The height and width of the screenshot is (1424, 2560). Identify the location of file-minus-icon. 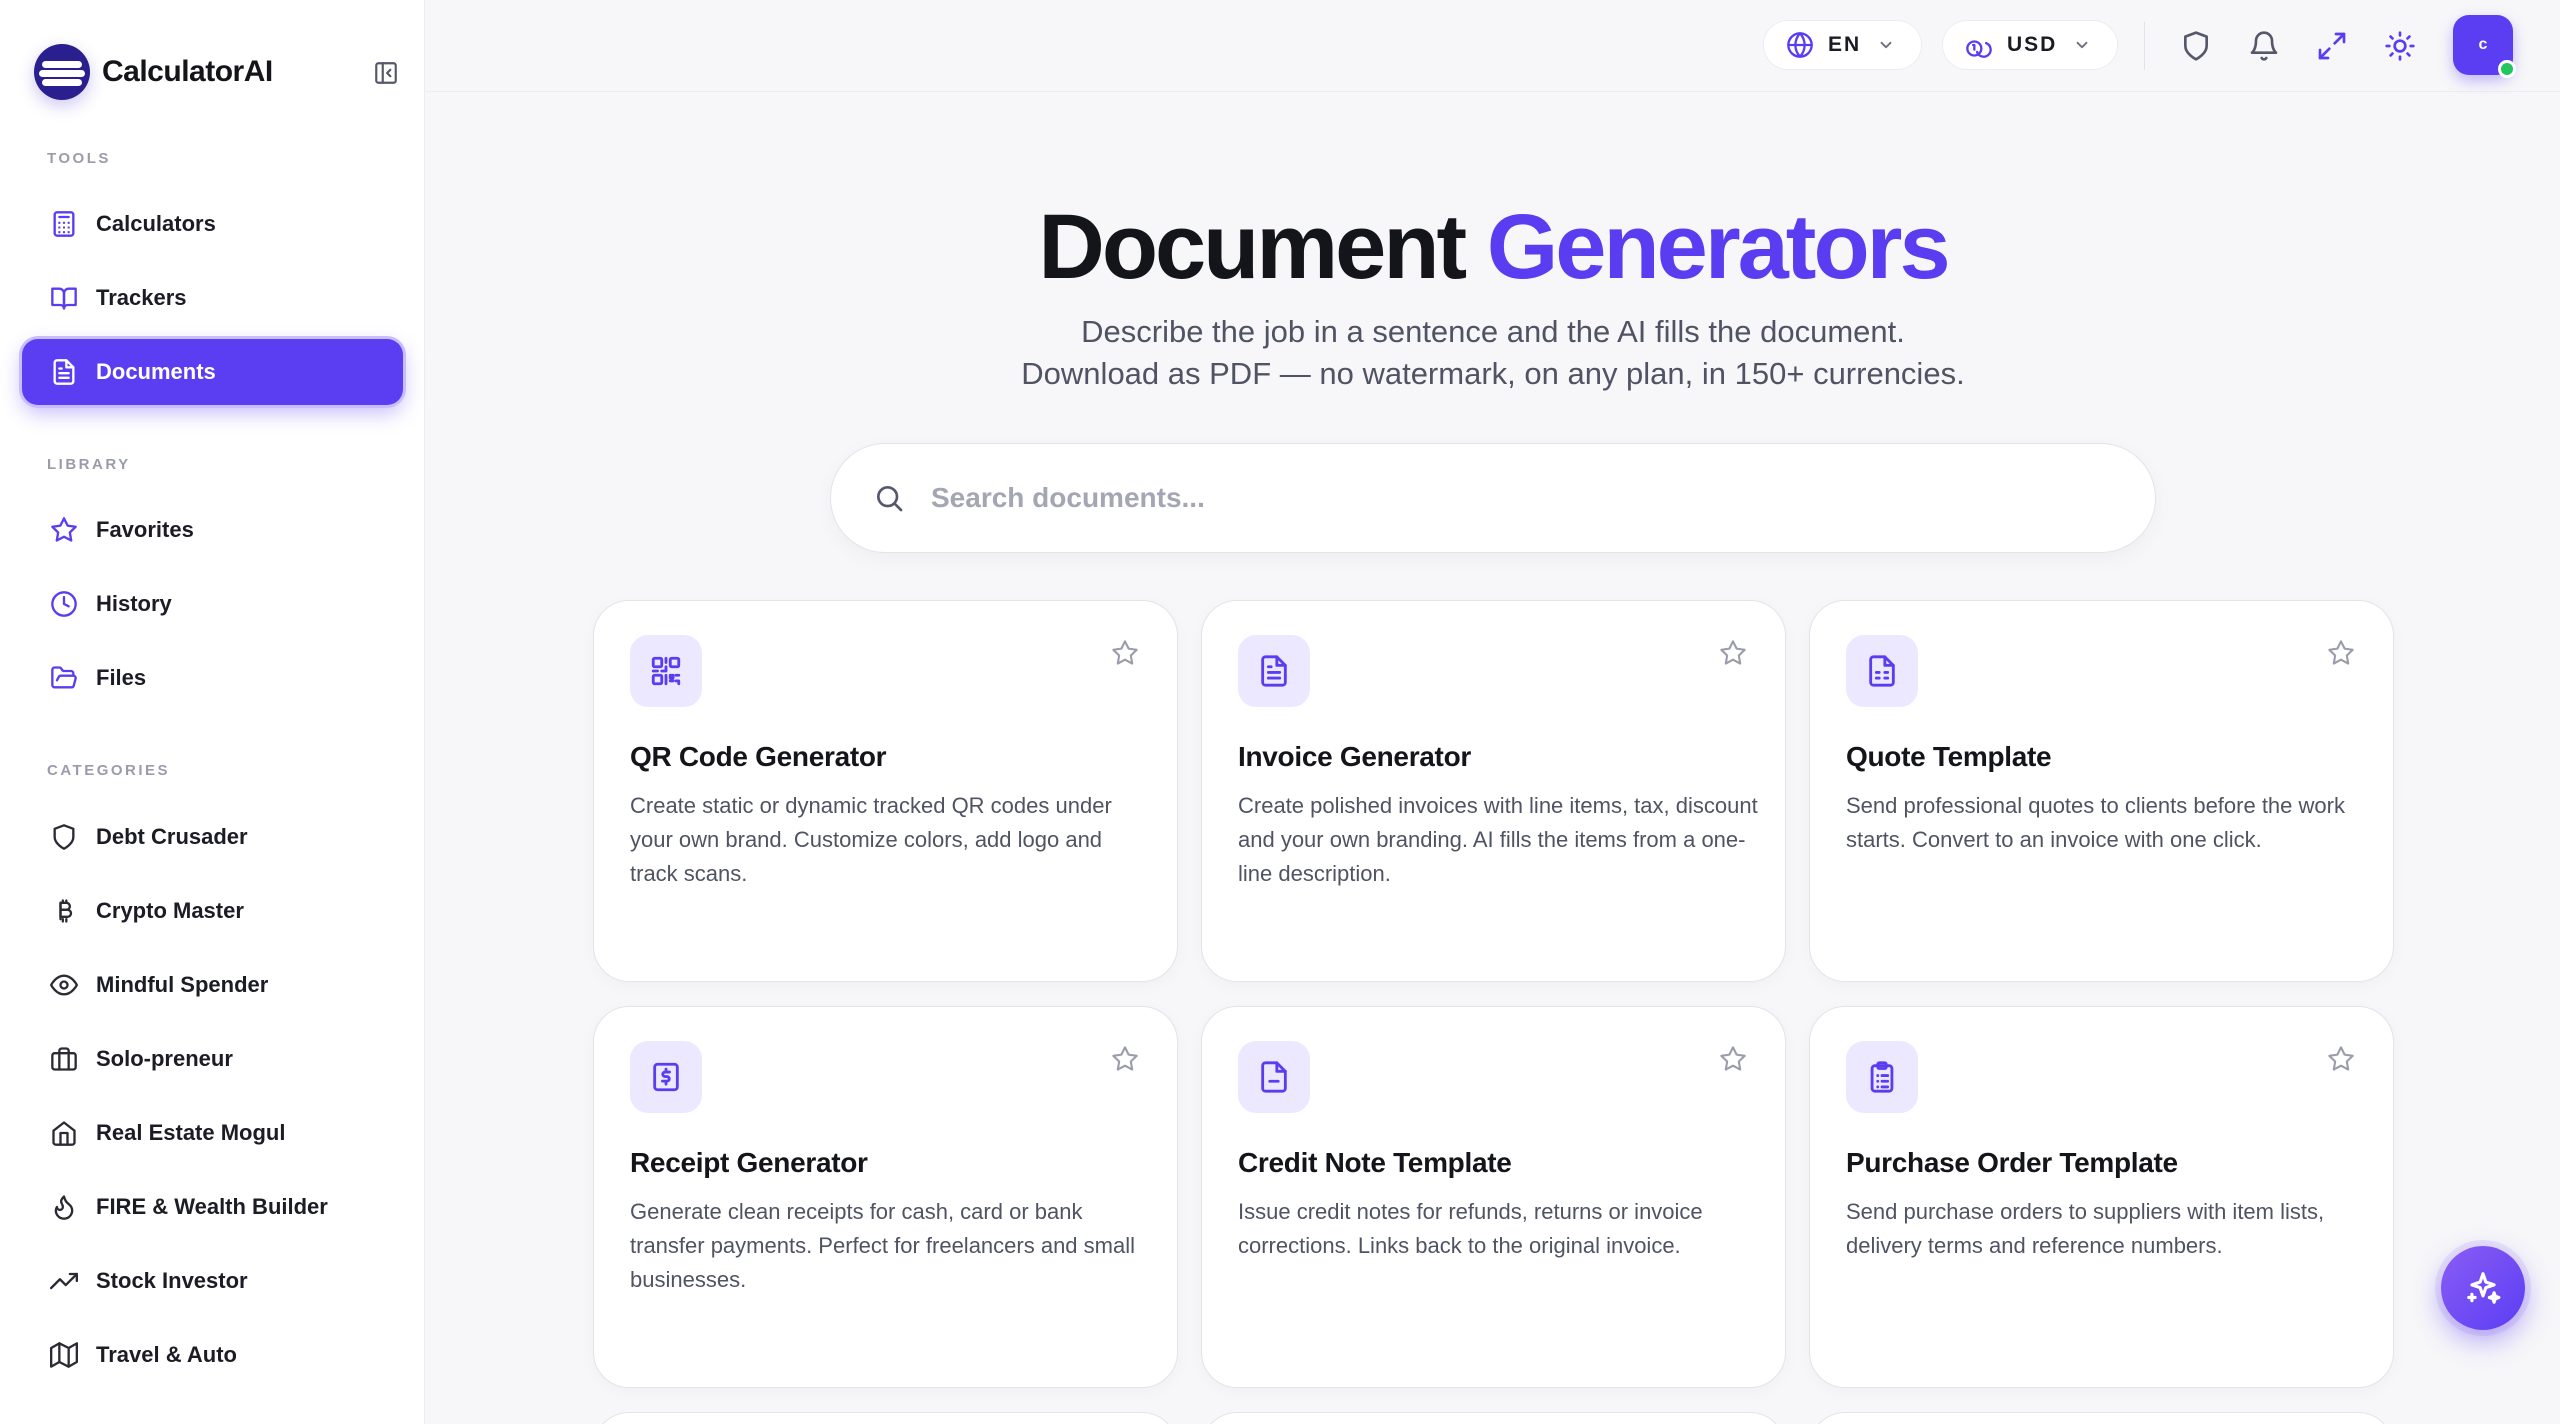
(1274, 1077).